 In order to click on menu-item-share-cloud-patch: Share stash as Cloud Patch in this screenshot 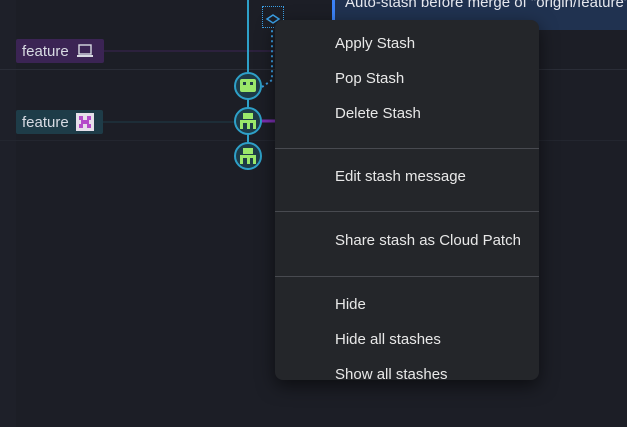, I will do `click(407, 245)`.